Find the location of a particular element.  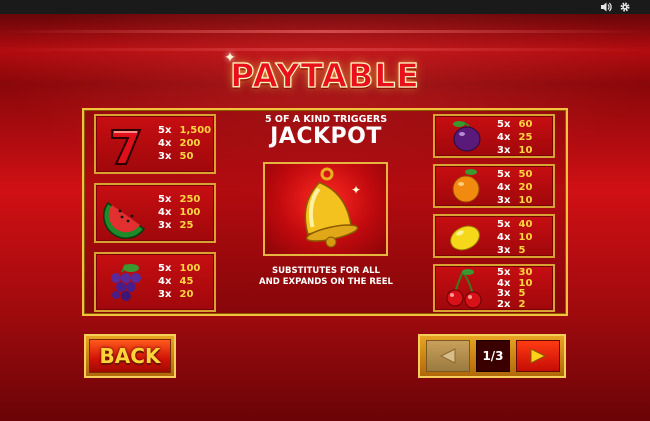

speaker-icon is located at coordinates (606, 7).